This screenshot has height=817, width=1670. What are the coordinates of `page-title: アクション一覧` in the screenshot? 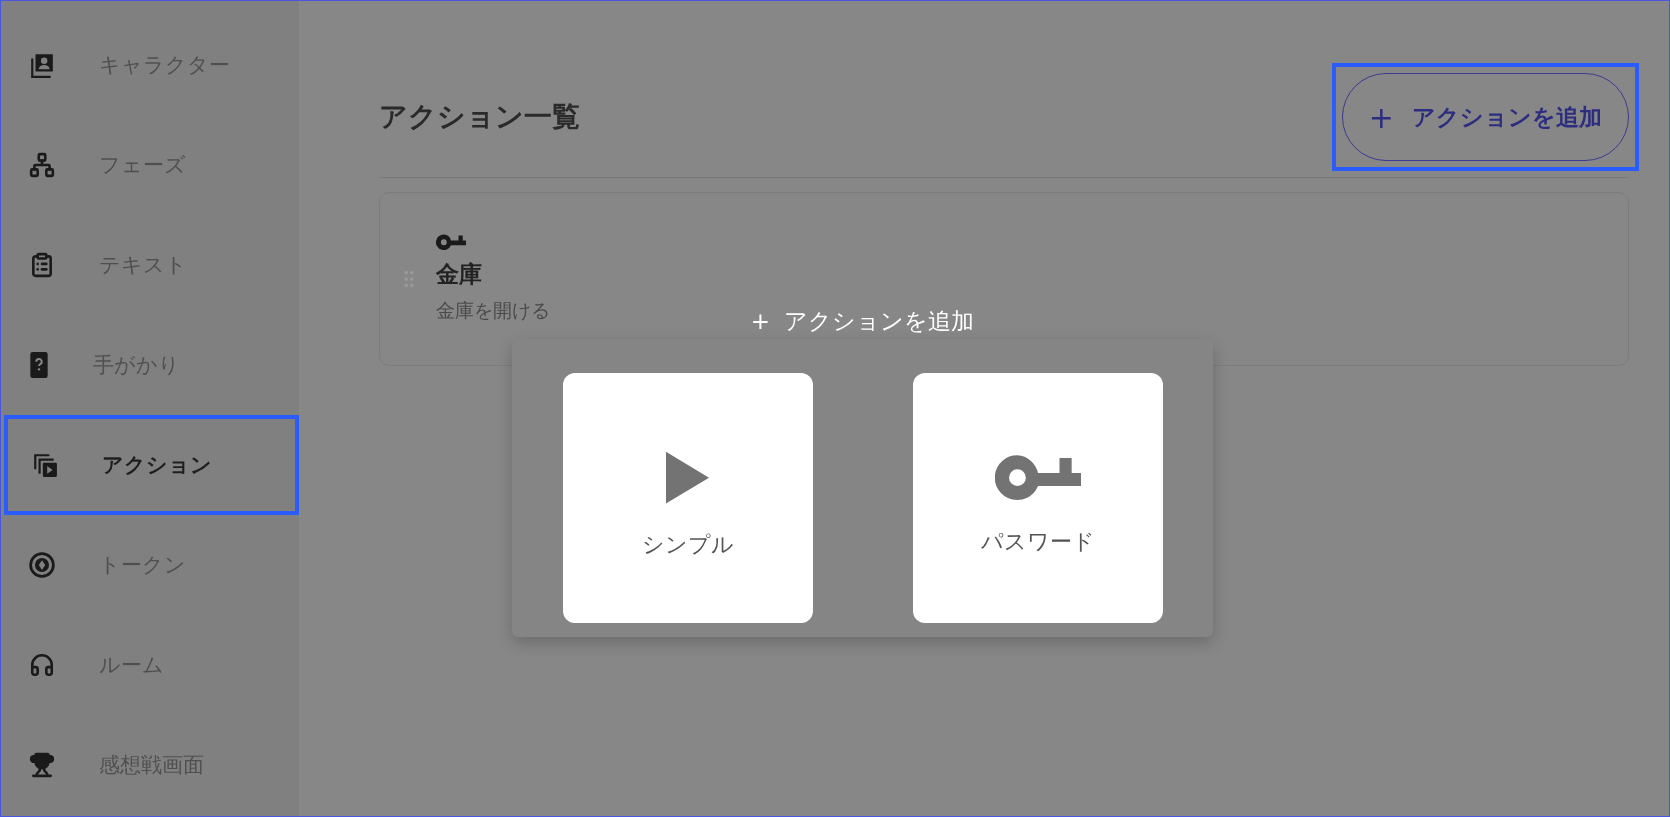 It's located at (479, 117).